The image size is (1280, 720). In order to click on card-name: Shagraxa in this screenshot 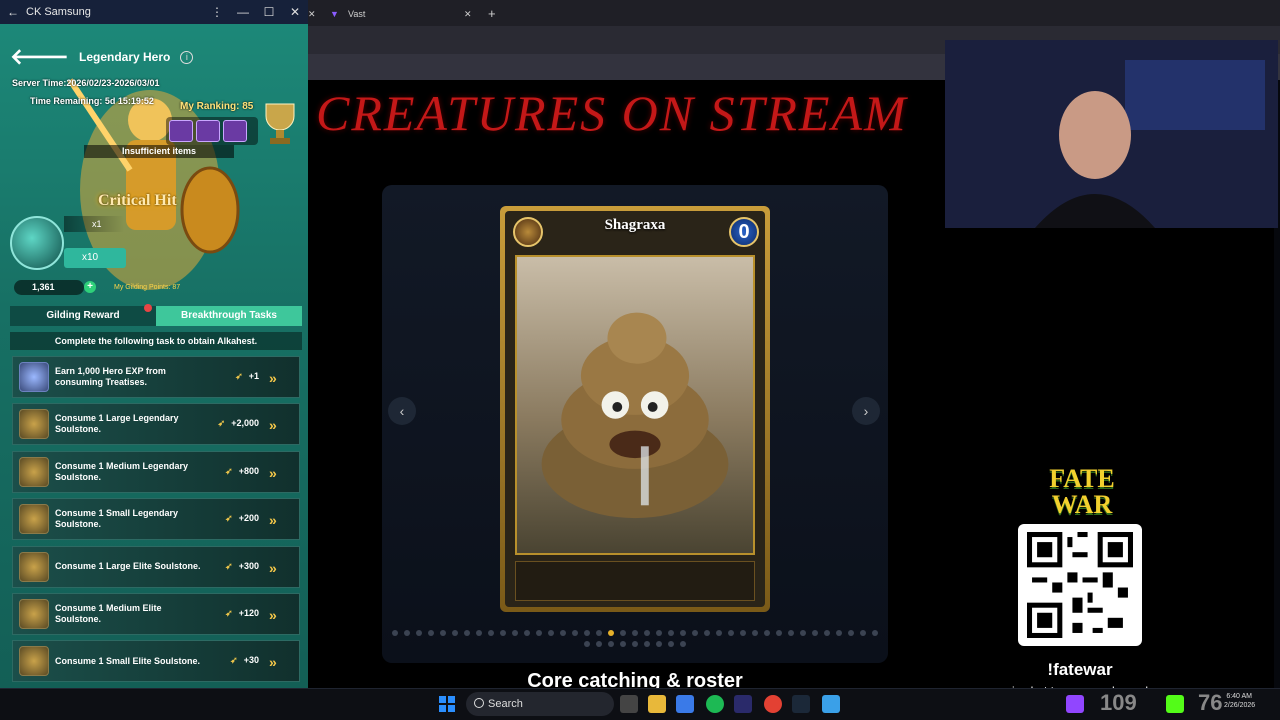, I will do `click(635, 225)`.